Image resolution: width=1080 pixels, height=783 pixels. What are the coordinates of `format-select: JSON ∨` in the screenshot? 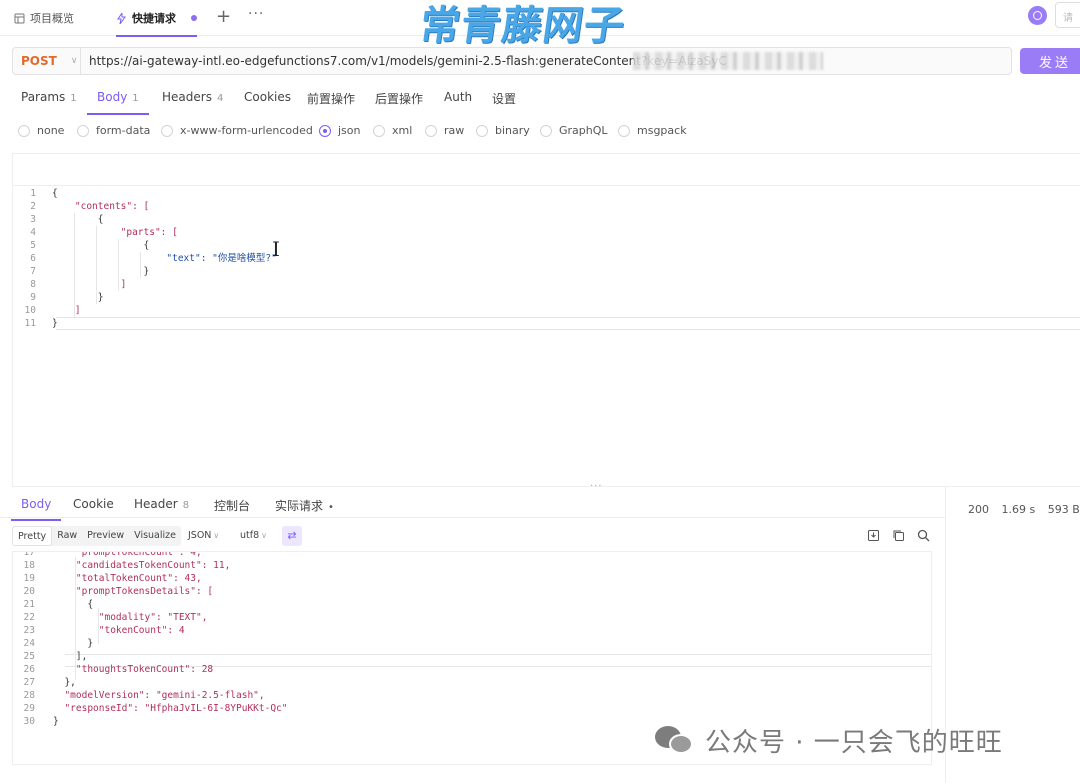 It's located at (203, 535).